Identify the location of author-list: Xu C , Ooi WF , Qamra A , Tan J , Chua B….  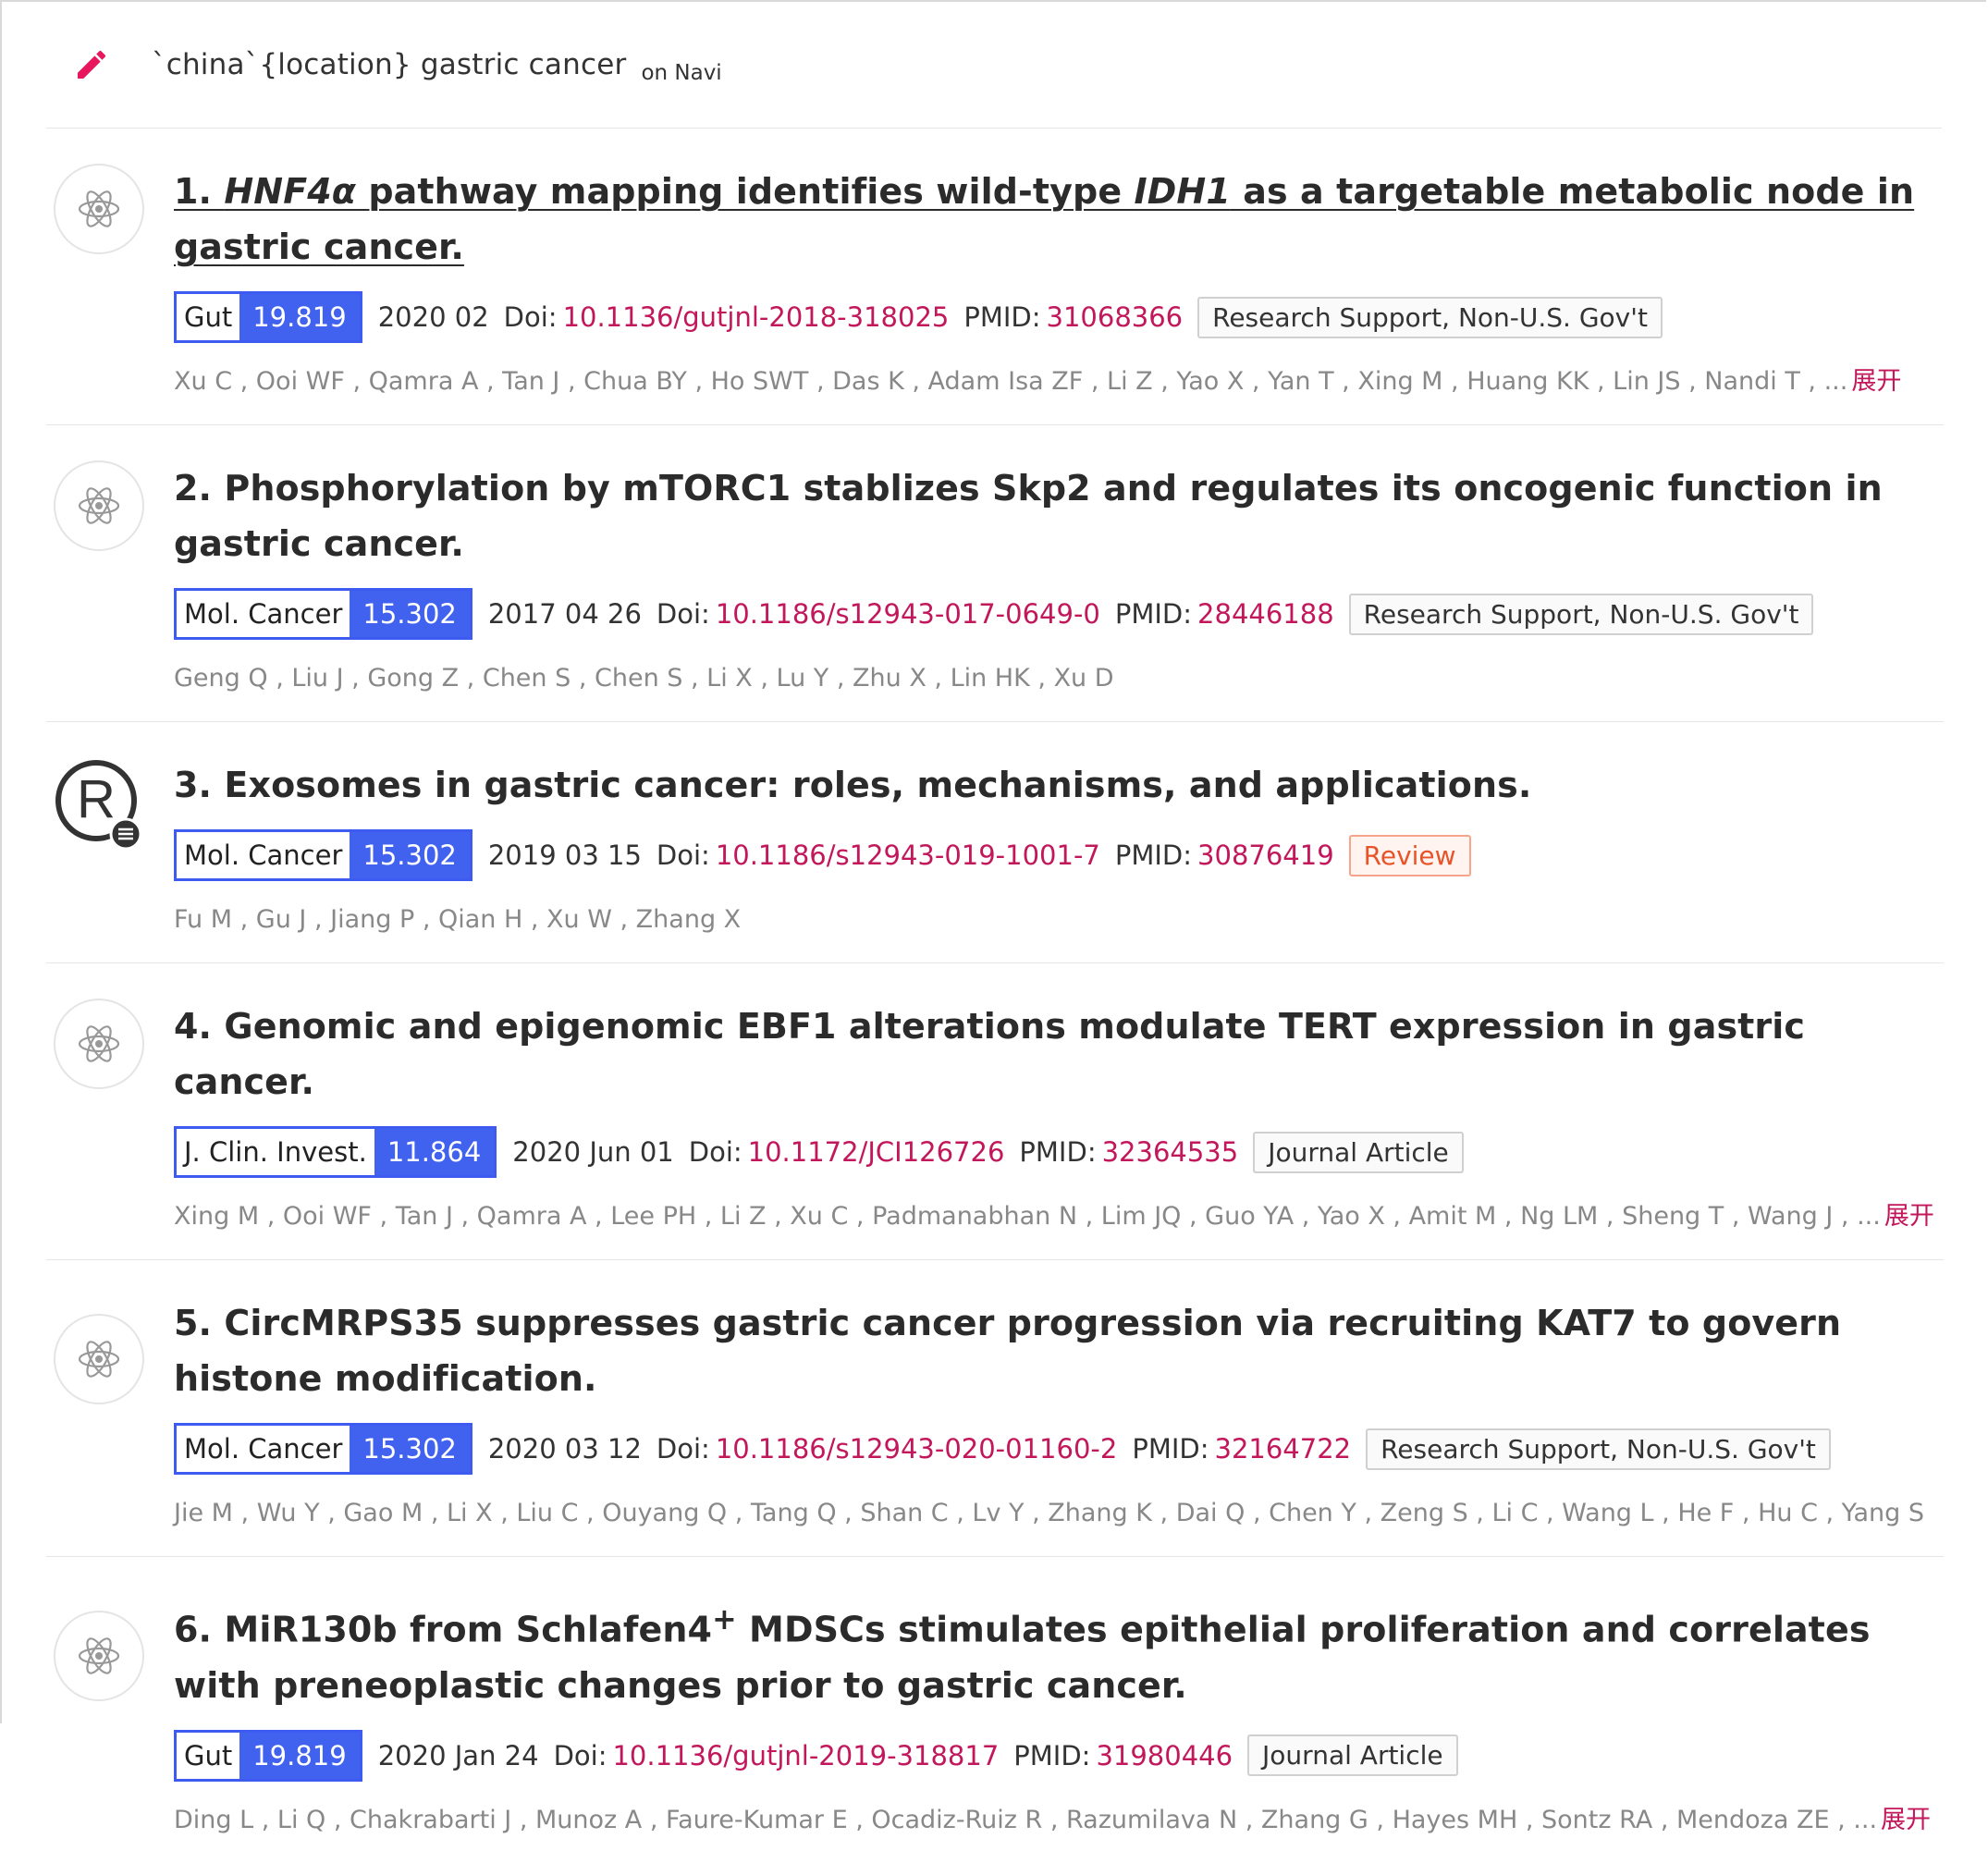
(1059, 393).